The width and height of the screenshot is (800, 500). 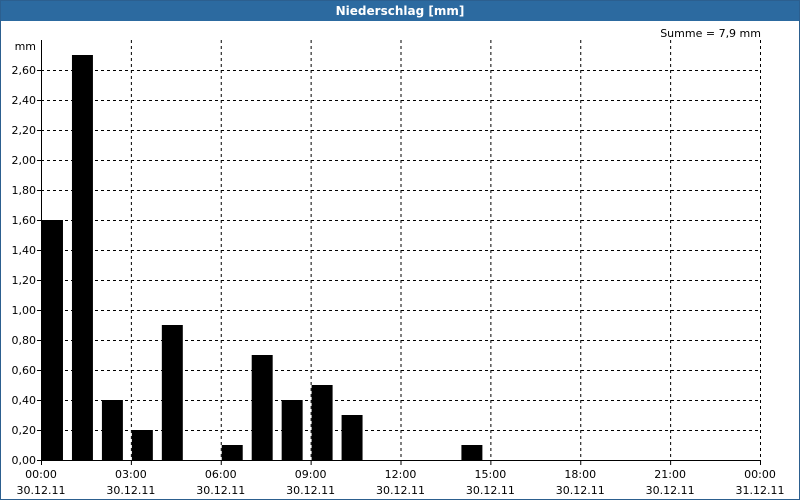 I want to click on y-tick-label: 1,60, so click(x=24, y=220).